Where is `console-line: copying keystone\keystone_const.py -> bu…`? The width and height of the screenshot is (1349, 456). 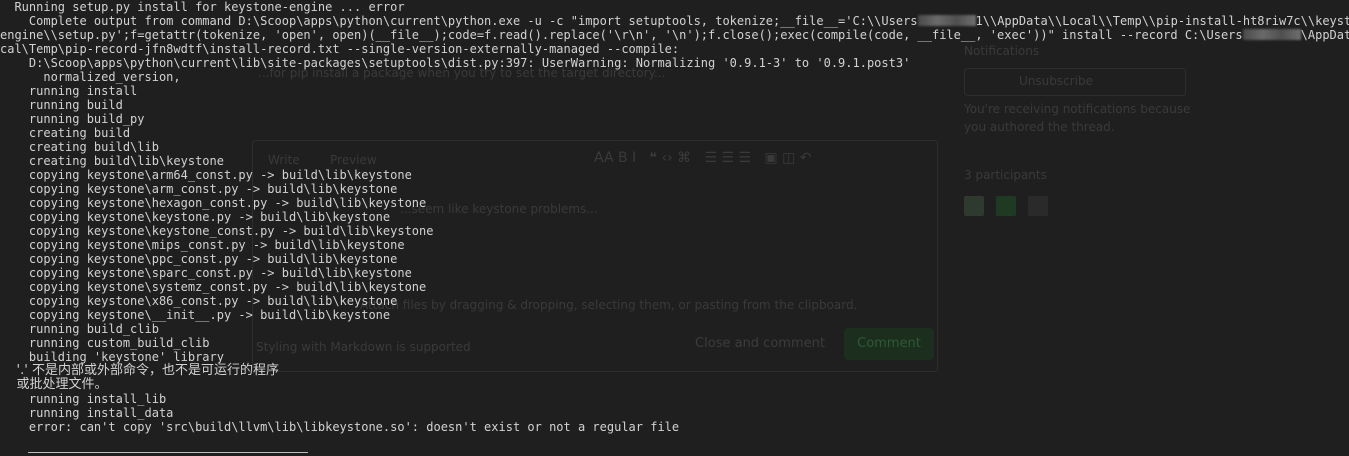 console-line: copying keystone\keystone_const.py -> bu… is located at coordinates (217, 231).